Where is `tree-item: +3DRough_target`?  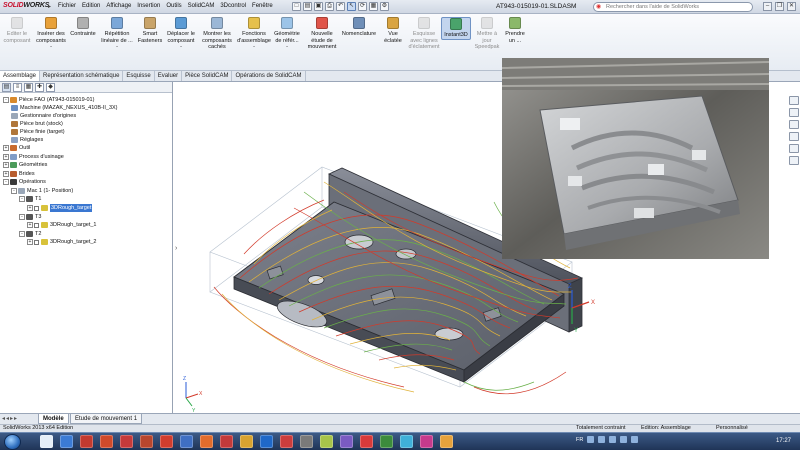 tree-item: +3DRough_target is located at coordinates (60, 208).